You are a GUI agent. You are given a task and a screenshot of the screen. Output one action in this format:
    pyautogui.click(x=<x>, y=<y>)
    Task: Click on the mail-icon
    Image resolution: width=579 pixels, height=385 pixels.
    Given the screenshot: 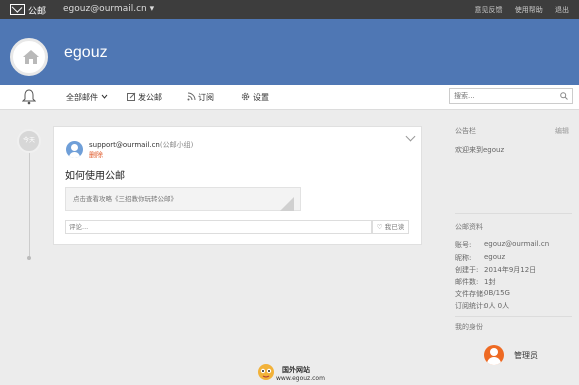 What is the action you would take?
    pyautogui.click(x=17, y=9)
    